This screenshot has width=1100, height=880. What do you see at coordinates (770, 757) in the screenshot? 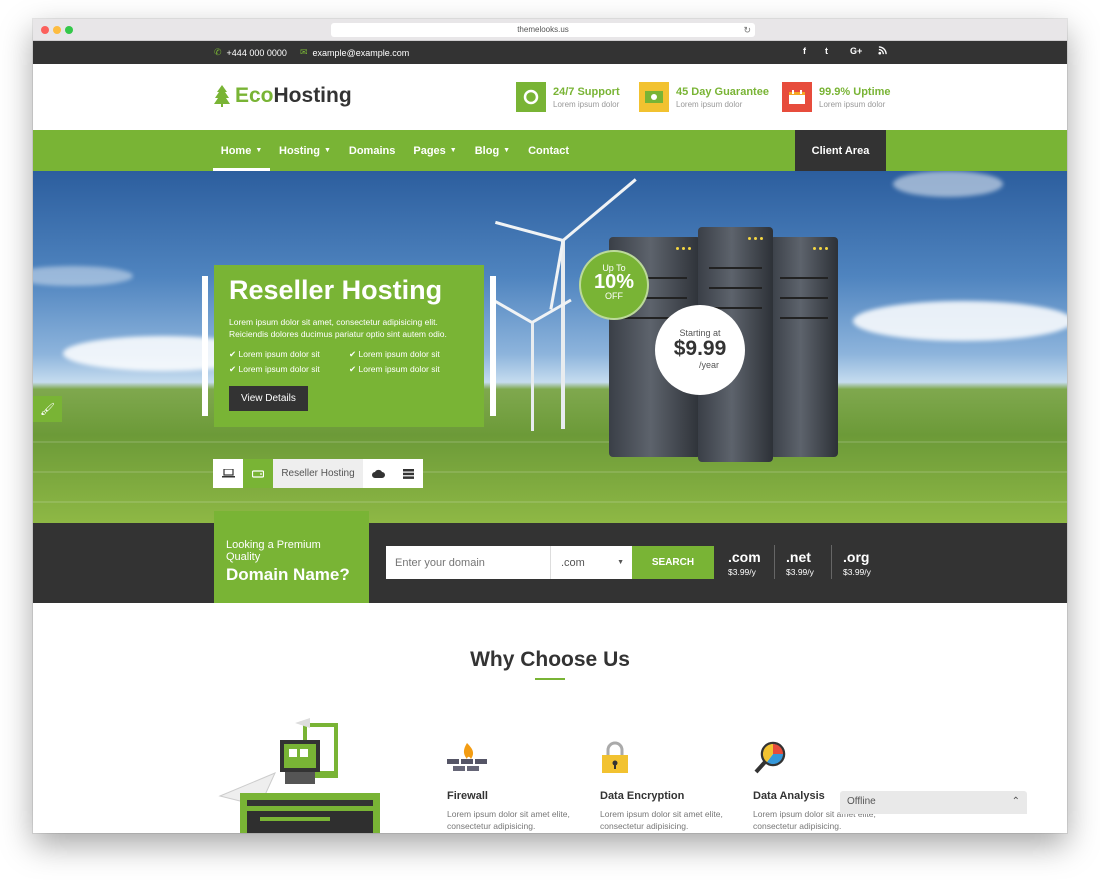
I see `magnifier-chart-icon` at bounding box center [770, 757].